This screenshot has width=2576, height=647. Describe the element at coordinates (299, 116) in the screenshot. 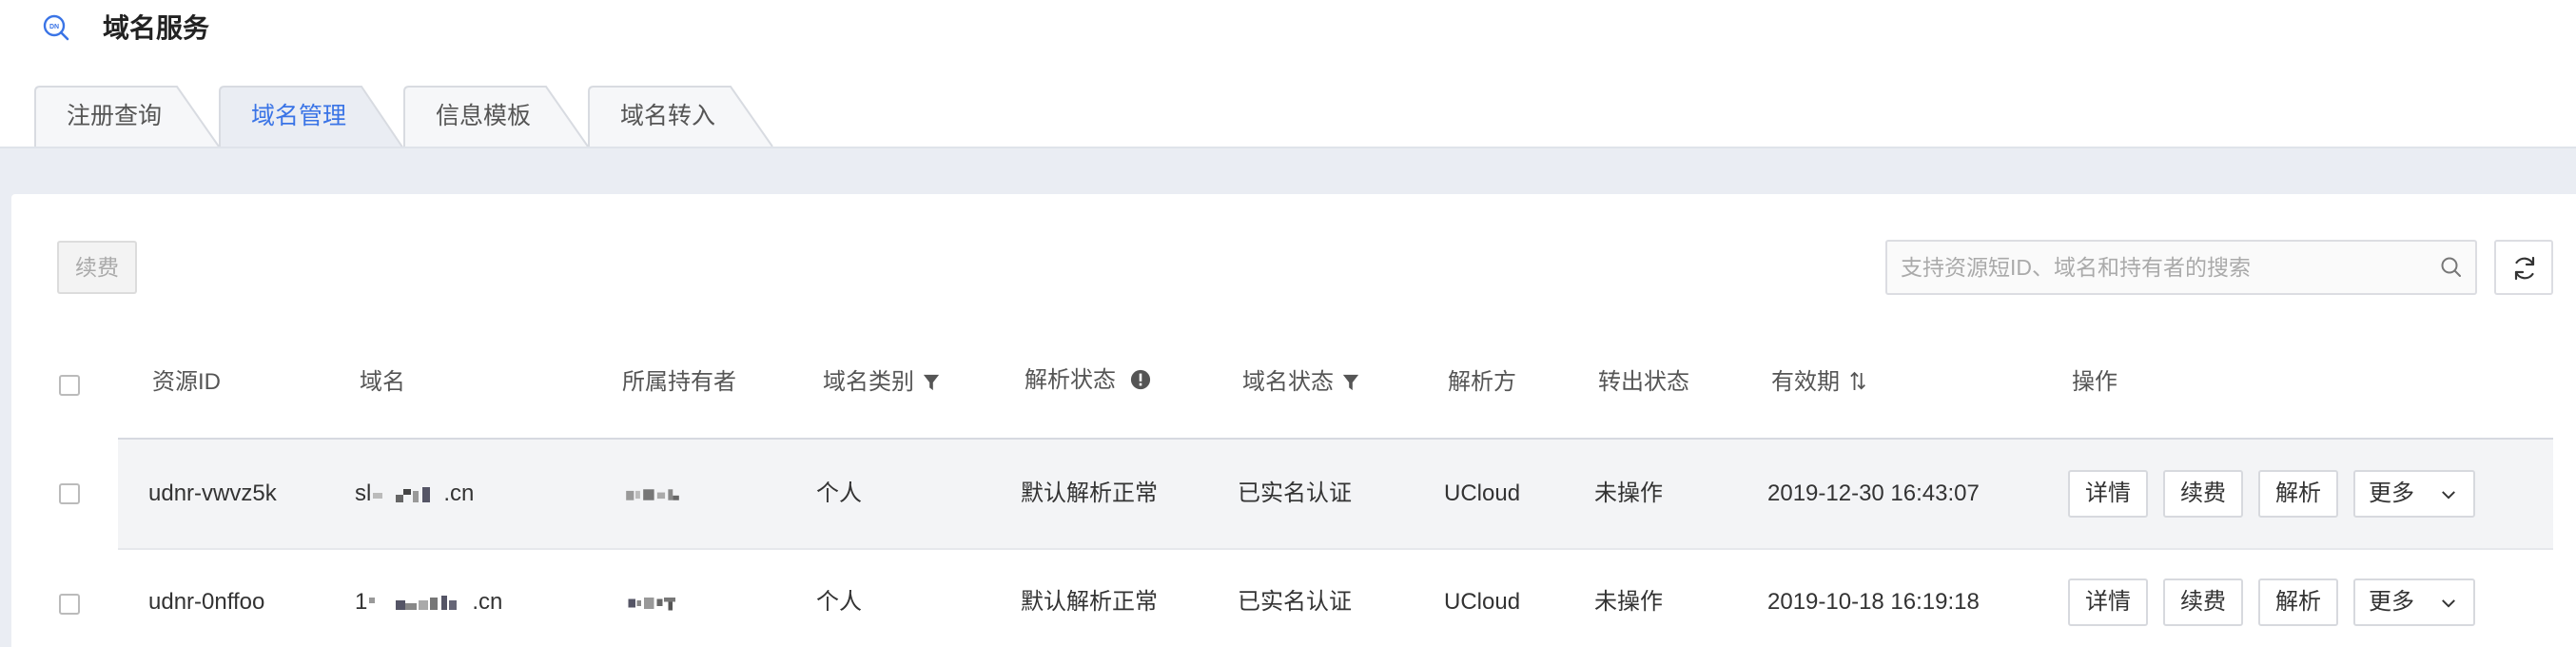

I see `tab-label: 域名管理` at that location.